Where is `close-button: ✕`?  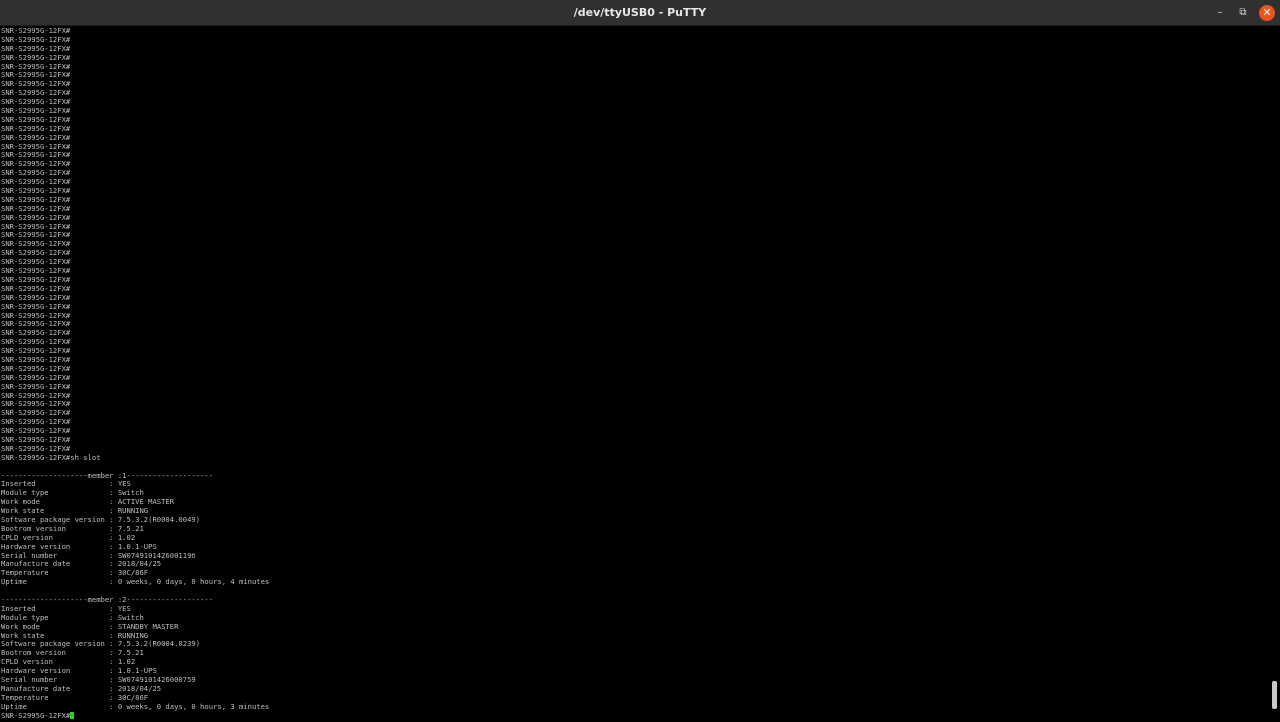 close-button: ✕ is located at coordinates (1267, 13).